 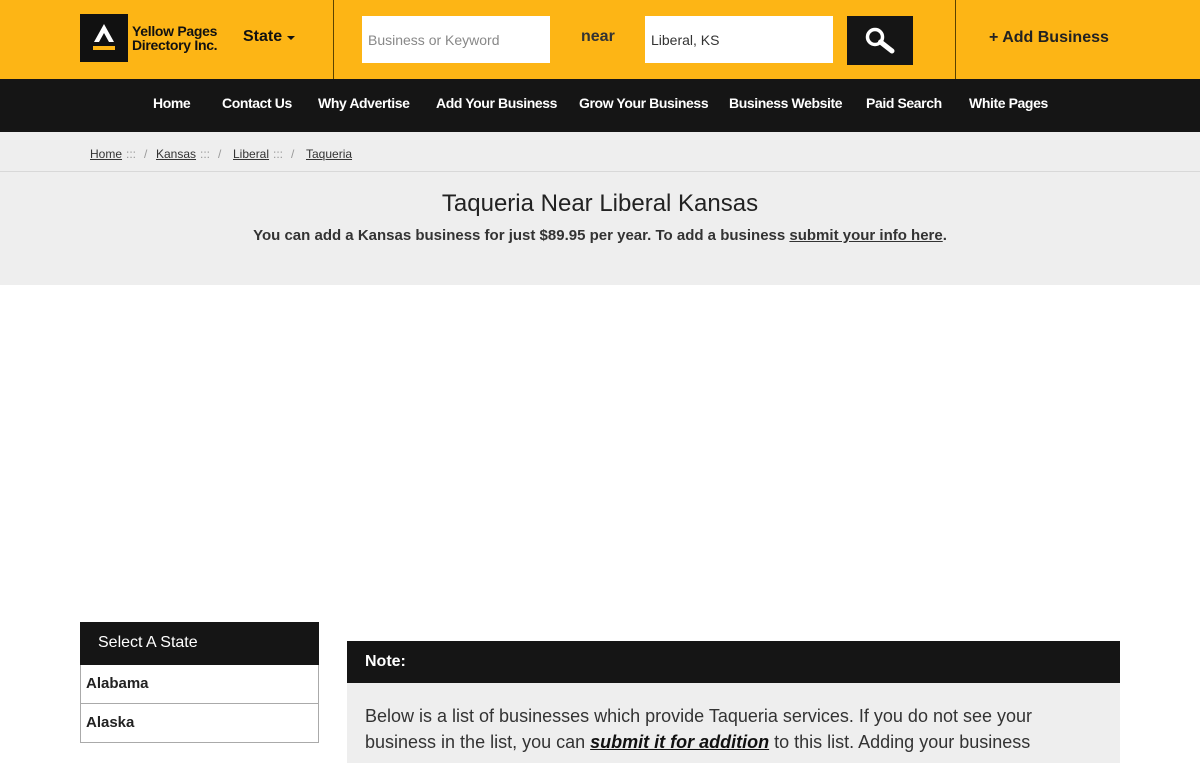 What do you see at coordinates (1049, 38) in the screenshot?
I see `add-business-link: + Add Business` at bounding box center [1049, 38].